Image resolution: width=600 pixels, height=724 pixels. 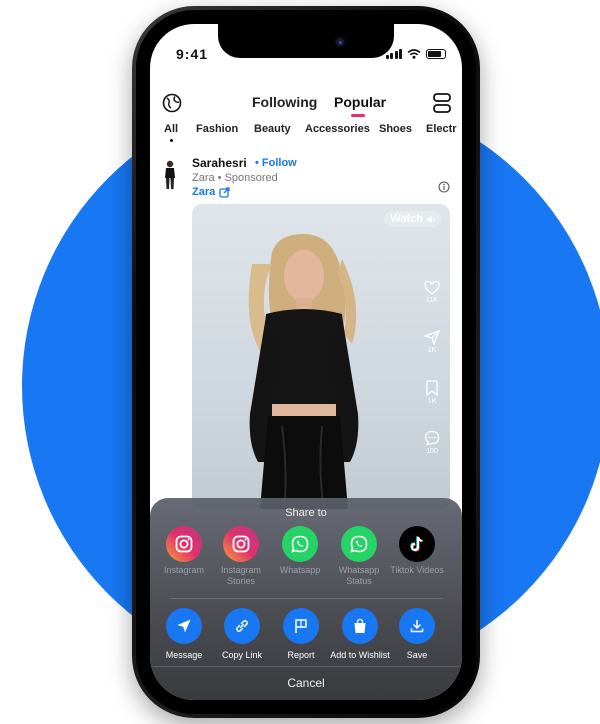 What do you see at coordinates (360, 102) in the screenshot?
I see `tab-popular: Popular` at bounding box center [360, 102].